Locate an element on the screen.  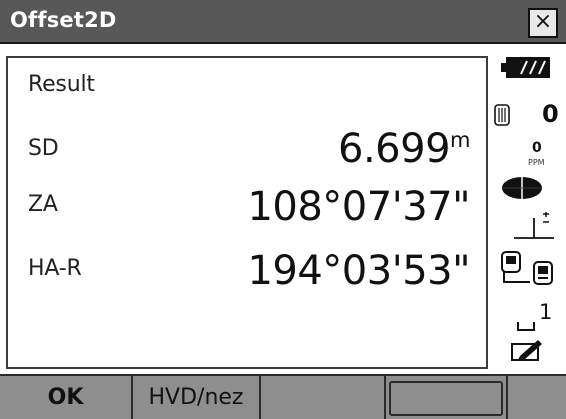
tilt-icon is located at coordinates (534, 225).